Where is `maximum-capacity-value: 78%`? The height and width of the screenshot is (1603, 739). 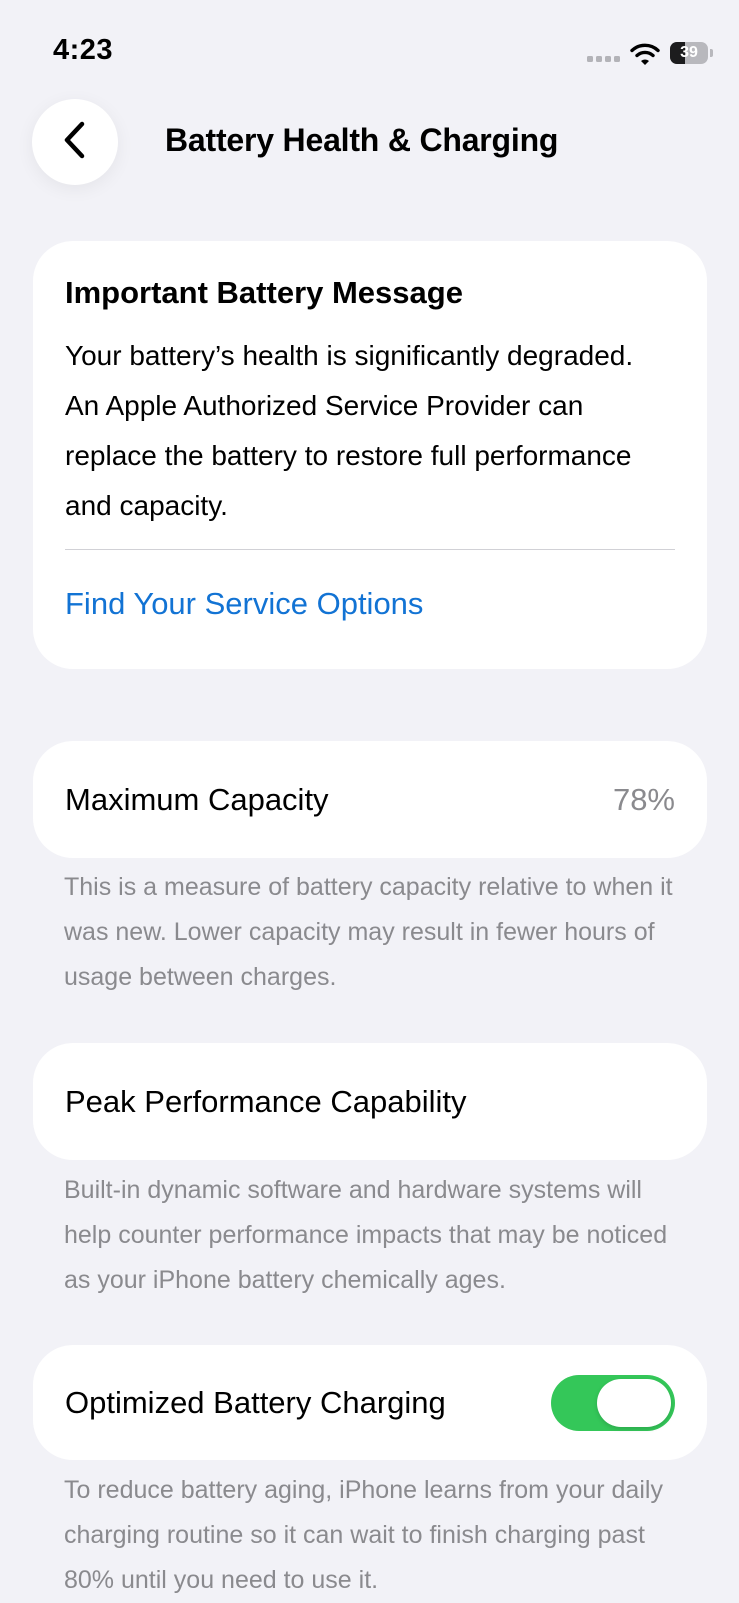
maximum-capacity-value: 78% is located at coordinates (643, 799).